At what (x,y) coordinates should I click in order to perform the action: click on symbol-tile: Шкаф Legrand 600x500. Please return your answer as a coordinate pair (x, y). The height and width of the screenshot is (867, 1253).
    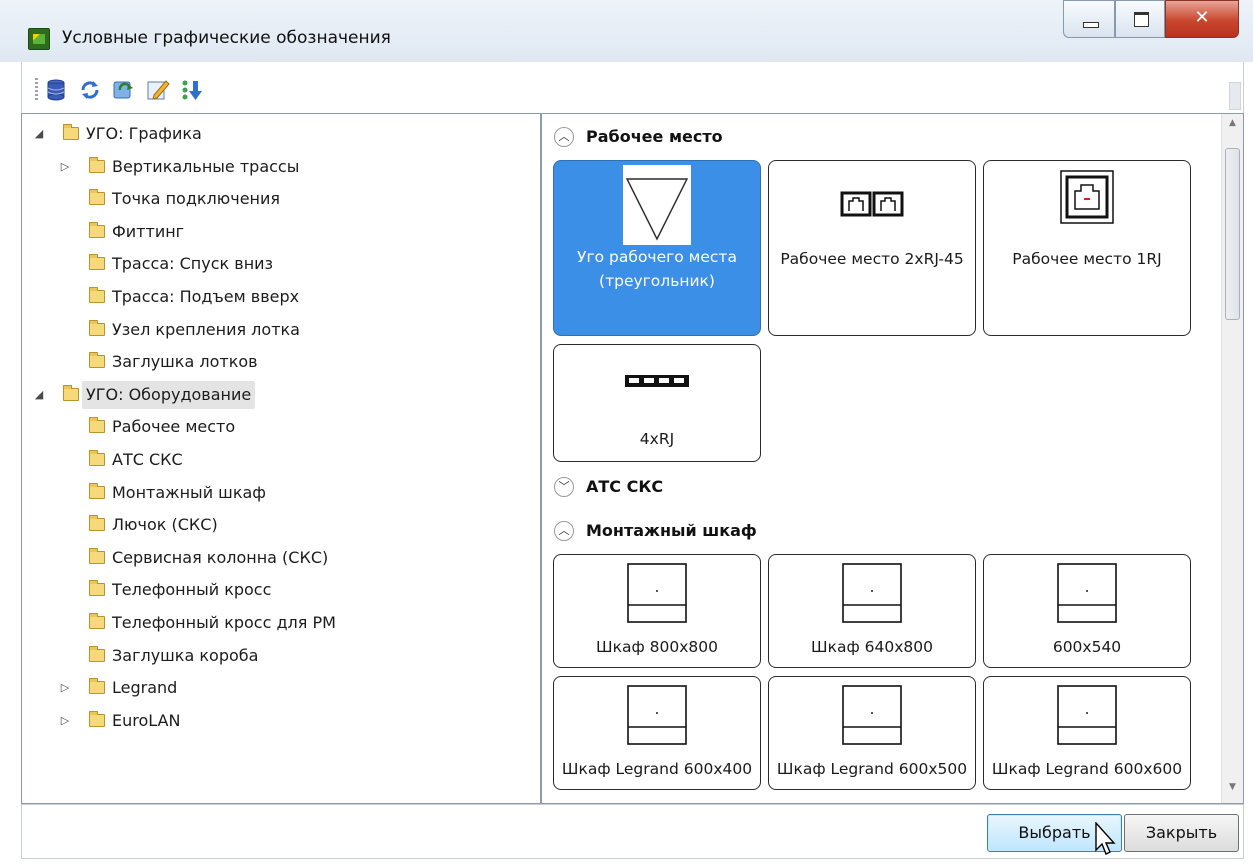
    Looking at the image, I should click on (872, 733).